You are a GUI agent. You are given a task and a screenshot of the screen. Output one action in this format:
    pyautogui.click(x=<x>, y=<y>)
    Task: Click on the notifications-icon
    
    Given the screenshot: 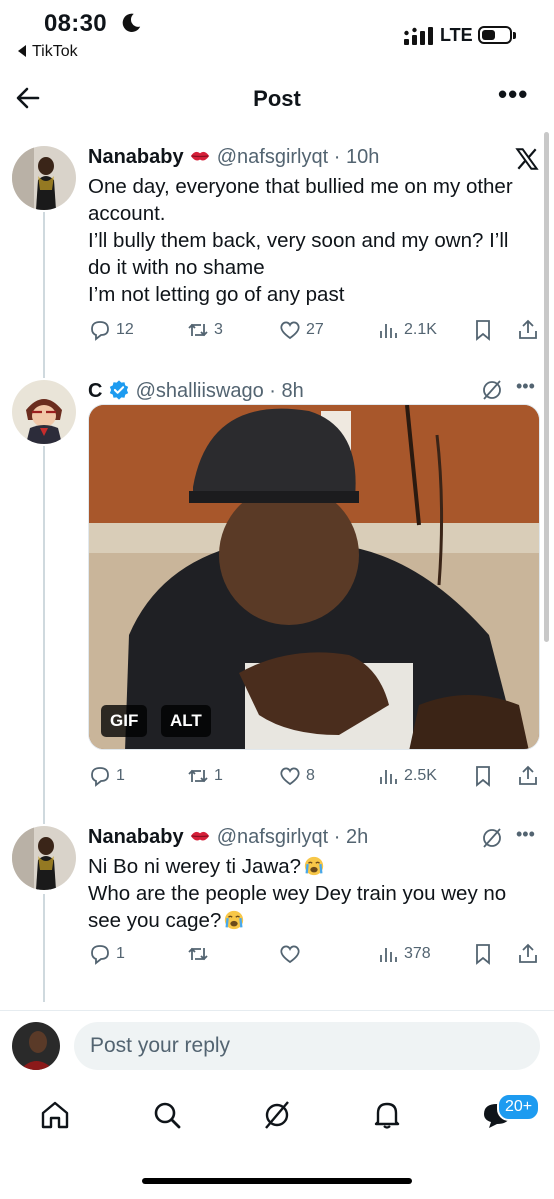 What is the action you would take?
    pyautogui.click(x=387, y=1115)
    